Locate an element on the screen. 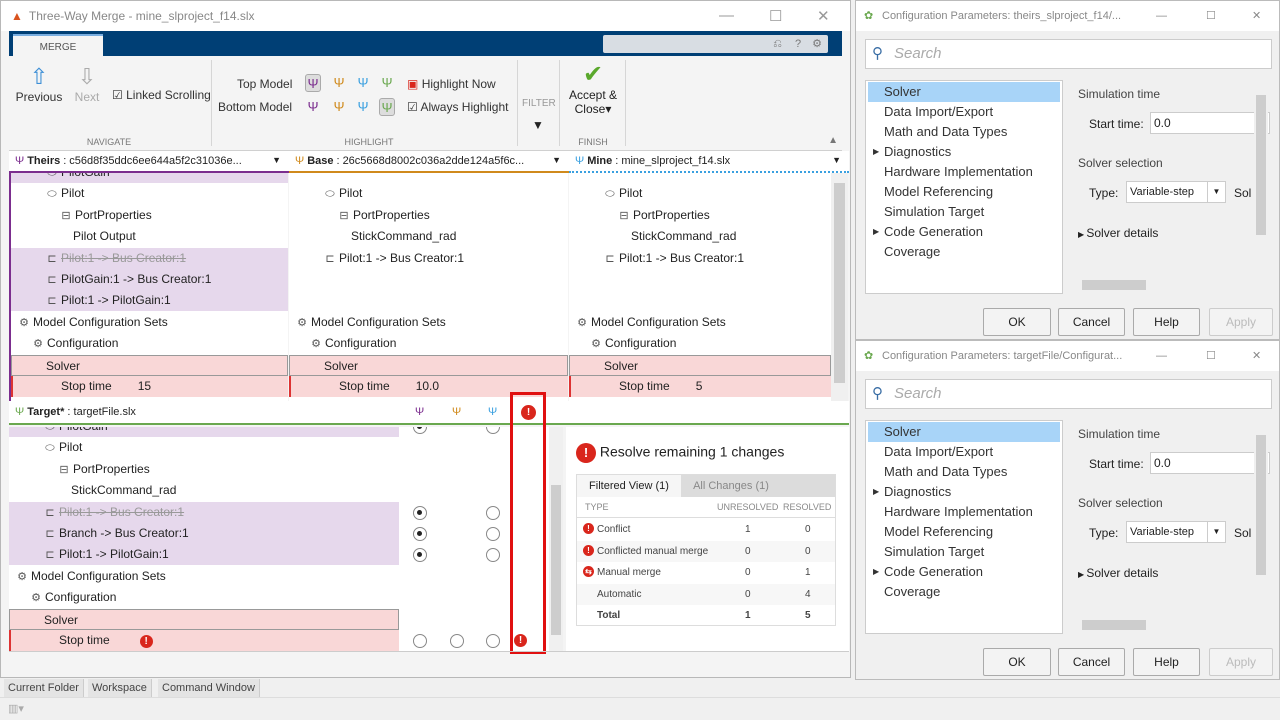 This screenshot has height=720, width=1280. vertical-scrollbar is located at coordinates (1261, 518).